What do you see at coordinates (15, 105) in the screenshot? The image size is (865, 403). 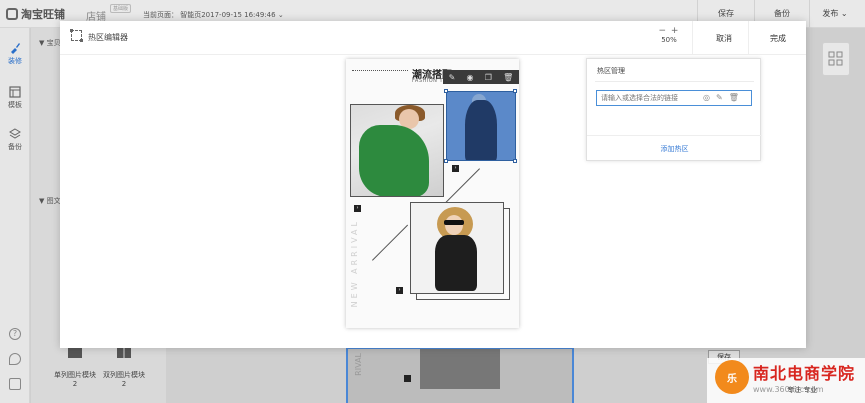 I see `sidebar-item-label: 模板` at bounding box center [15, 105].